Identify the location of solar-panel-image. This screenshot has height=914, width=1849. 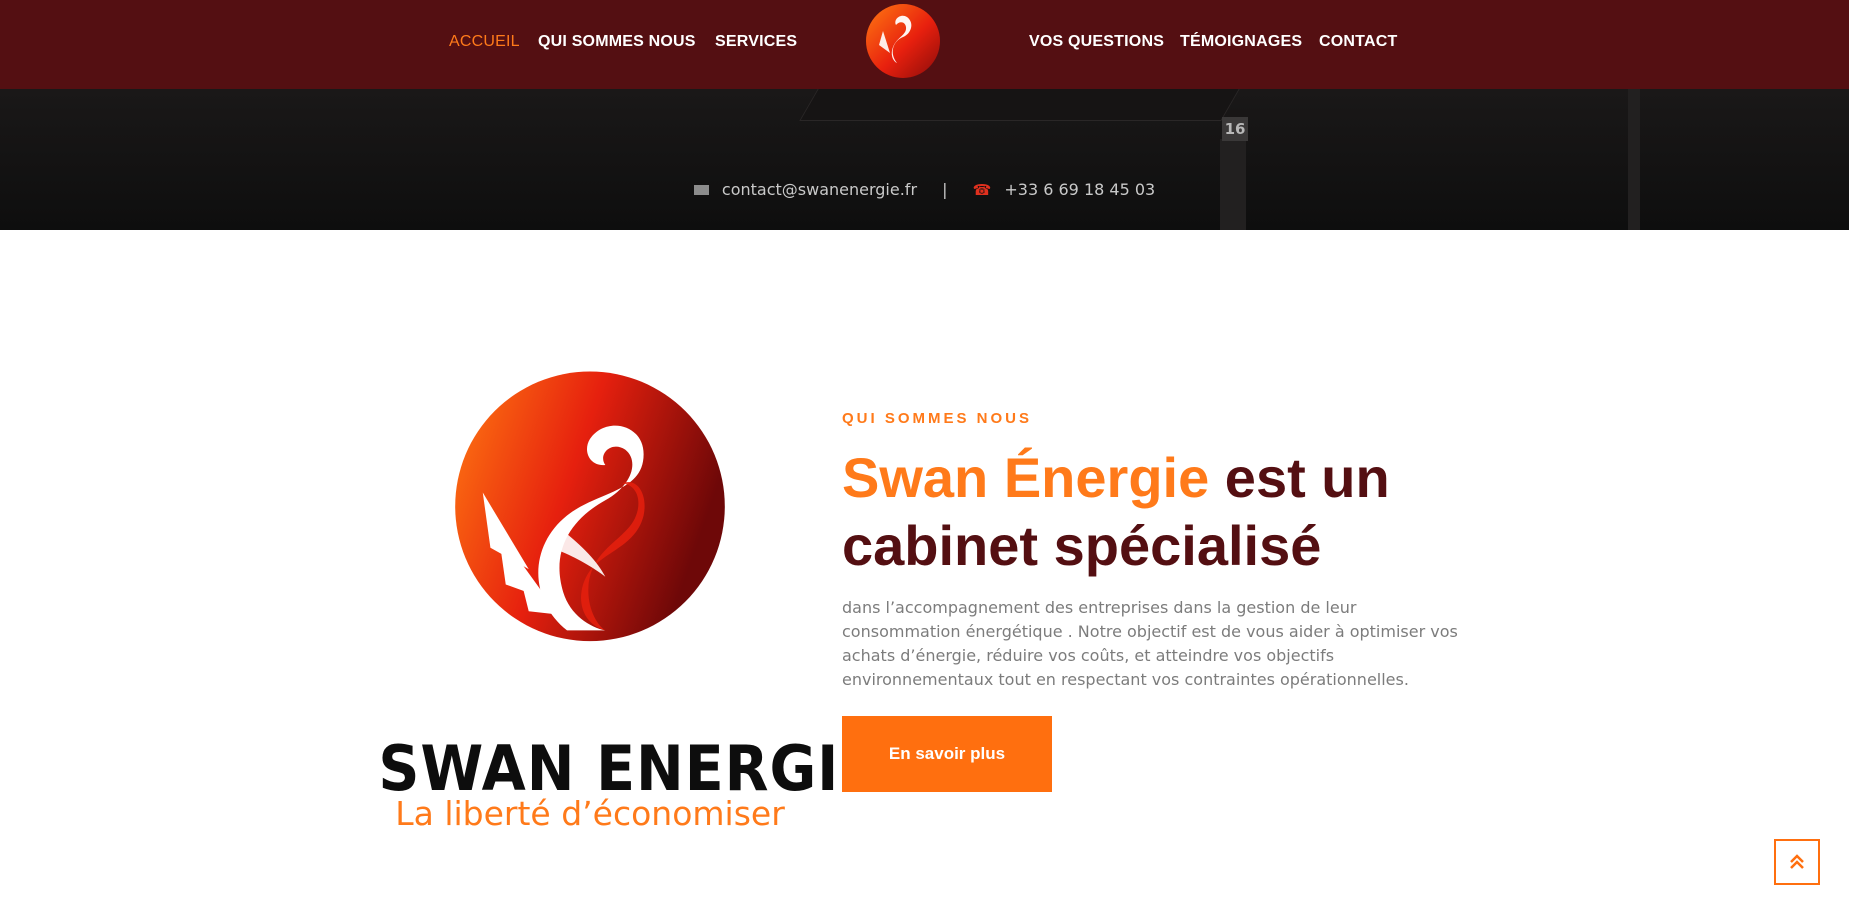
(1031, 105).